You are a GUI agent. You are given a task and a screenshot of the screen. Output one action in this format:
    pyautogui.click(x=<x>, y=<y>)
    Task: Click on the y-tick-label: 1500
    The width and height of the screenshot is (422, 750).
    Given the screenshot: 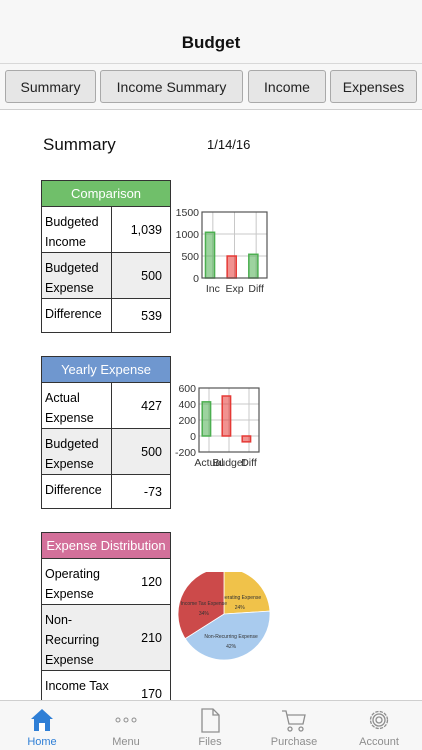 What is the action you would take?
    pyautogui.click(x=188, y=213)
    